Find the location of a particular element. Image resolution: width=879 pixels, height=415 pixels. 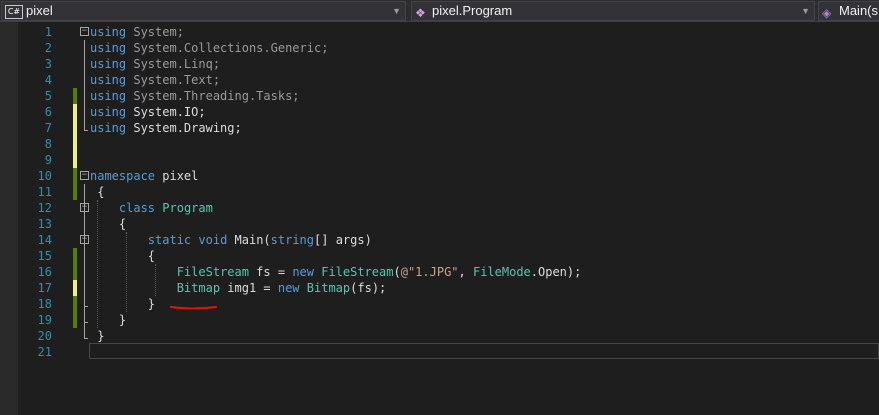

method-icon: ◈ is located at coordinates (827, 13).